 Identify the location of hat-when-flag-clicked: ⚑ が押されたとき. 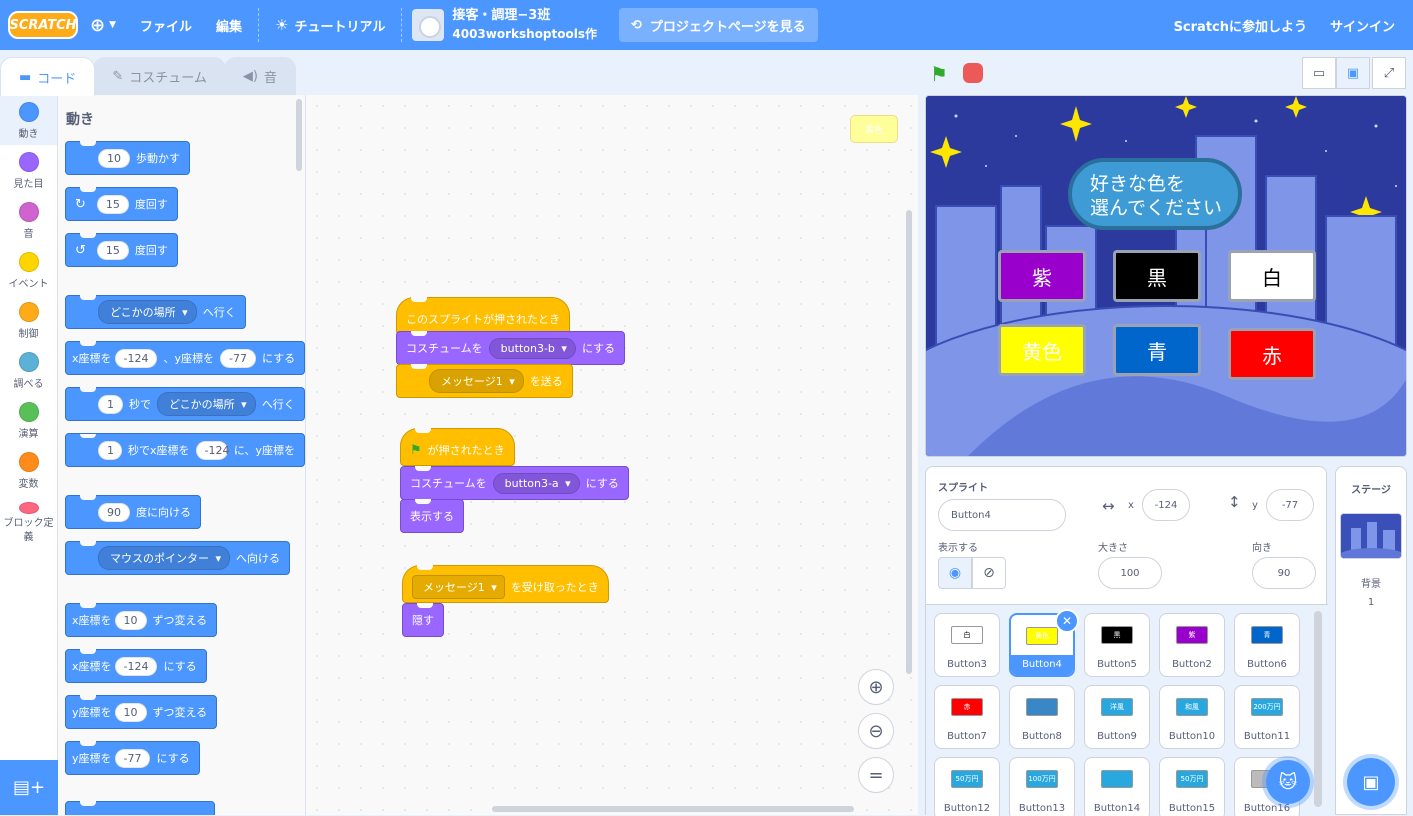
(457, 447).